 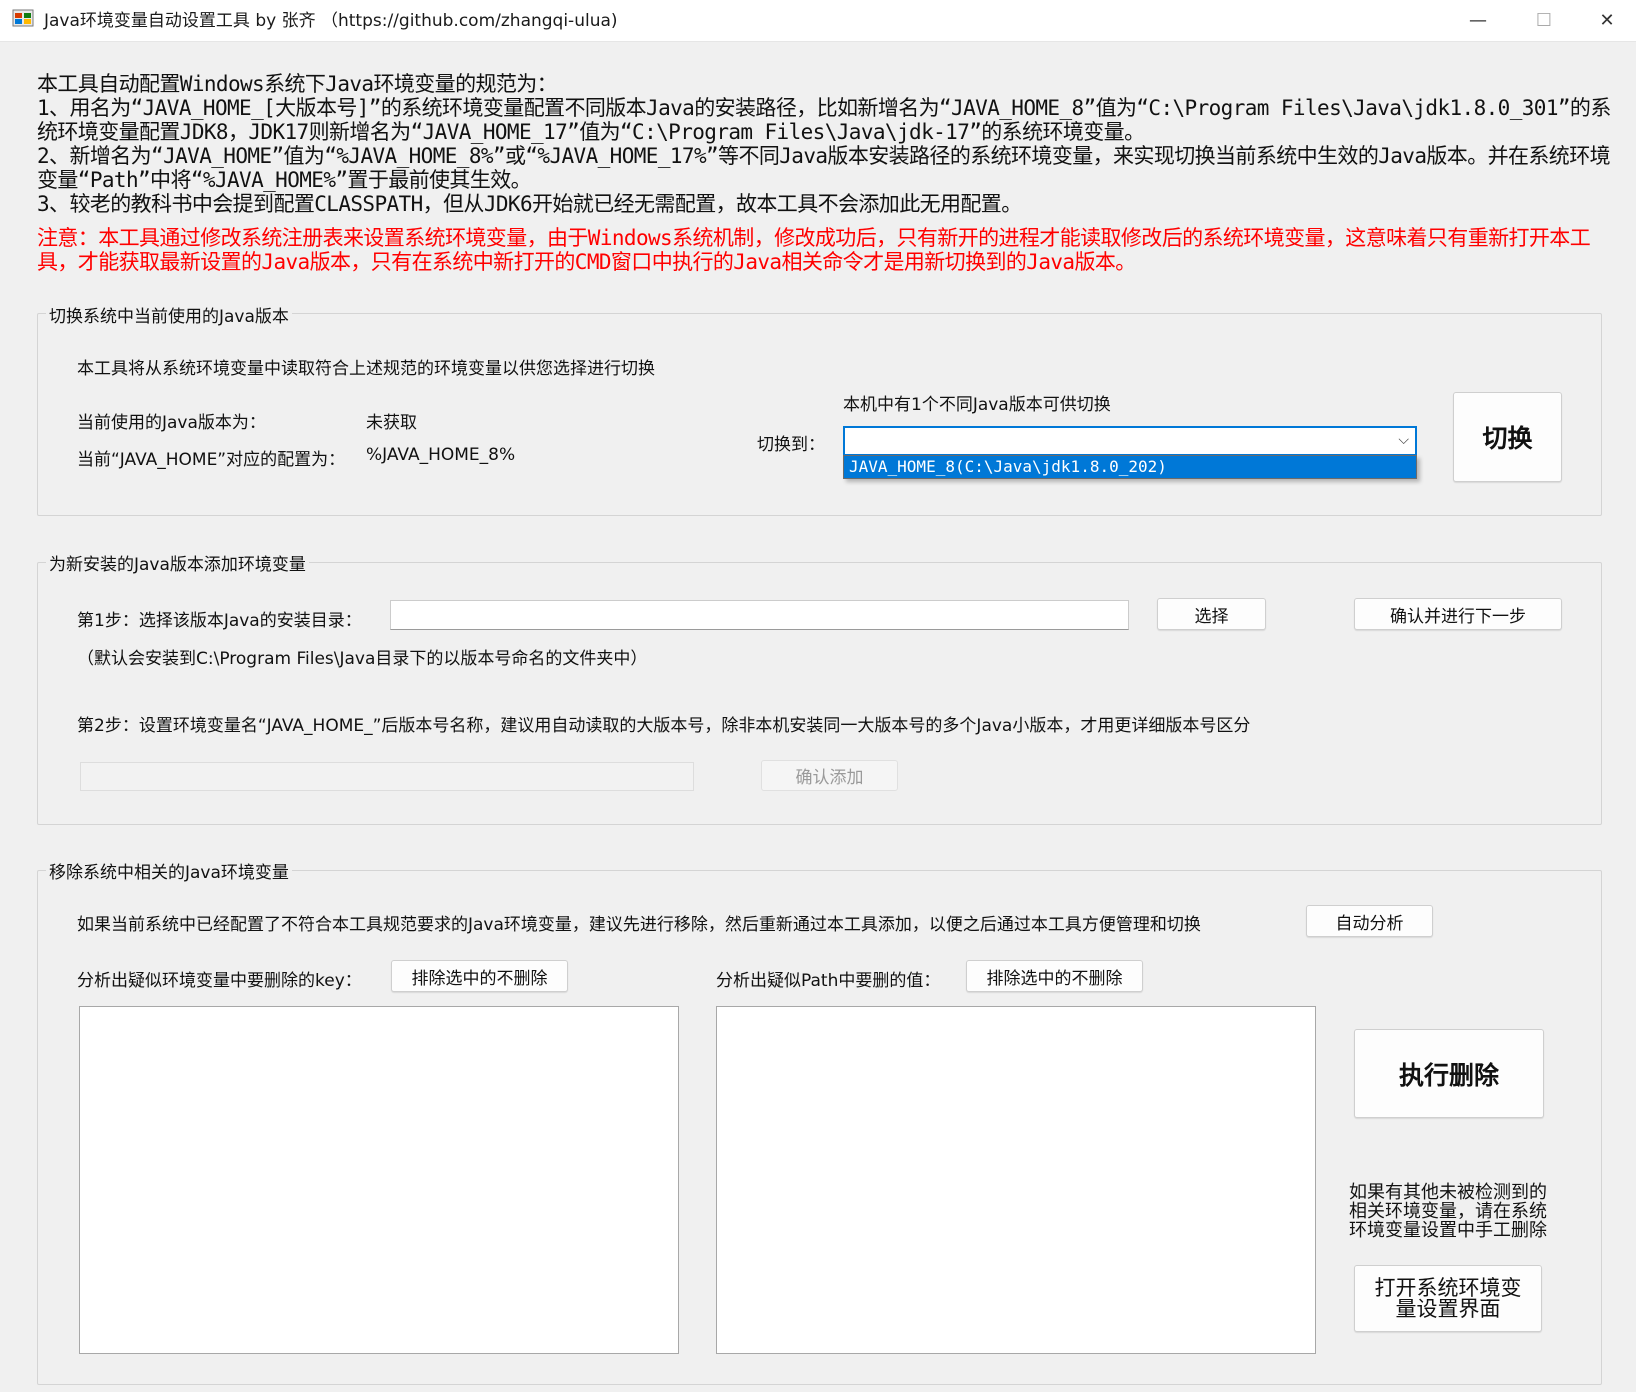 What do you see at coordinates (171, 423) in the screenshot?
I see `current-version-label: 当前使用的Java版本为：` at bounding box center [171, 423].